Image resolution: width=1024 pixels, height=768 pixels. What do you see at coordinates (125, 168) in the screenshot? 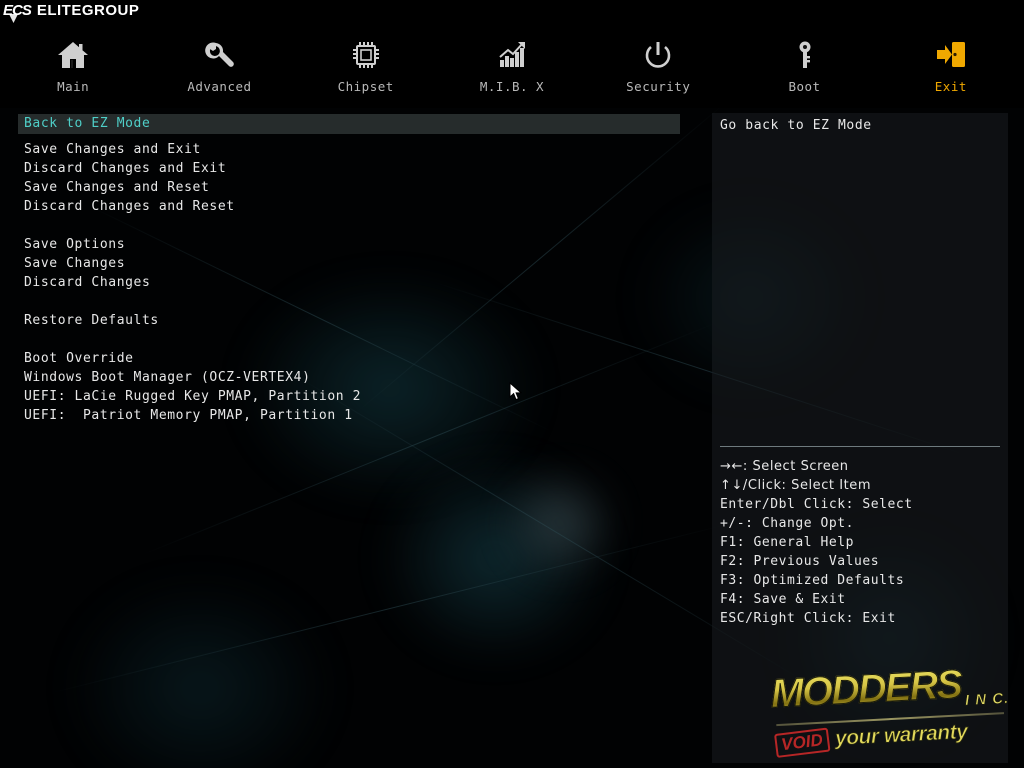
I see `menu-item-discard-changes-and-exit: Discard Changes and Exit` at bounding box center [125, 168].